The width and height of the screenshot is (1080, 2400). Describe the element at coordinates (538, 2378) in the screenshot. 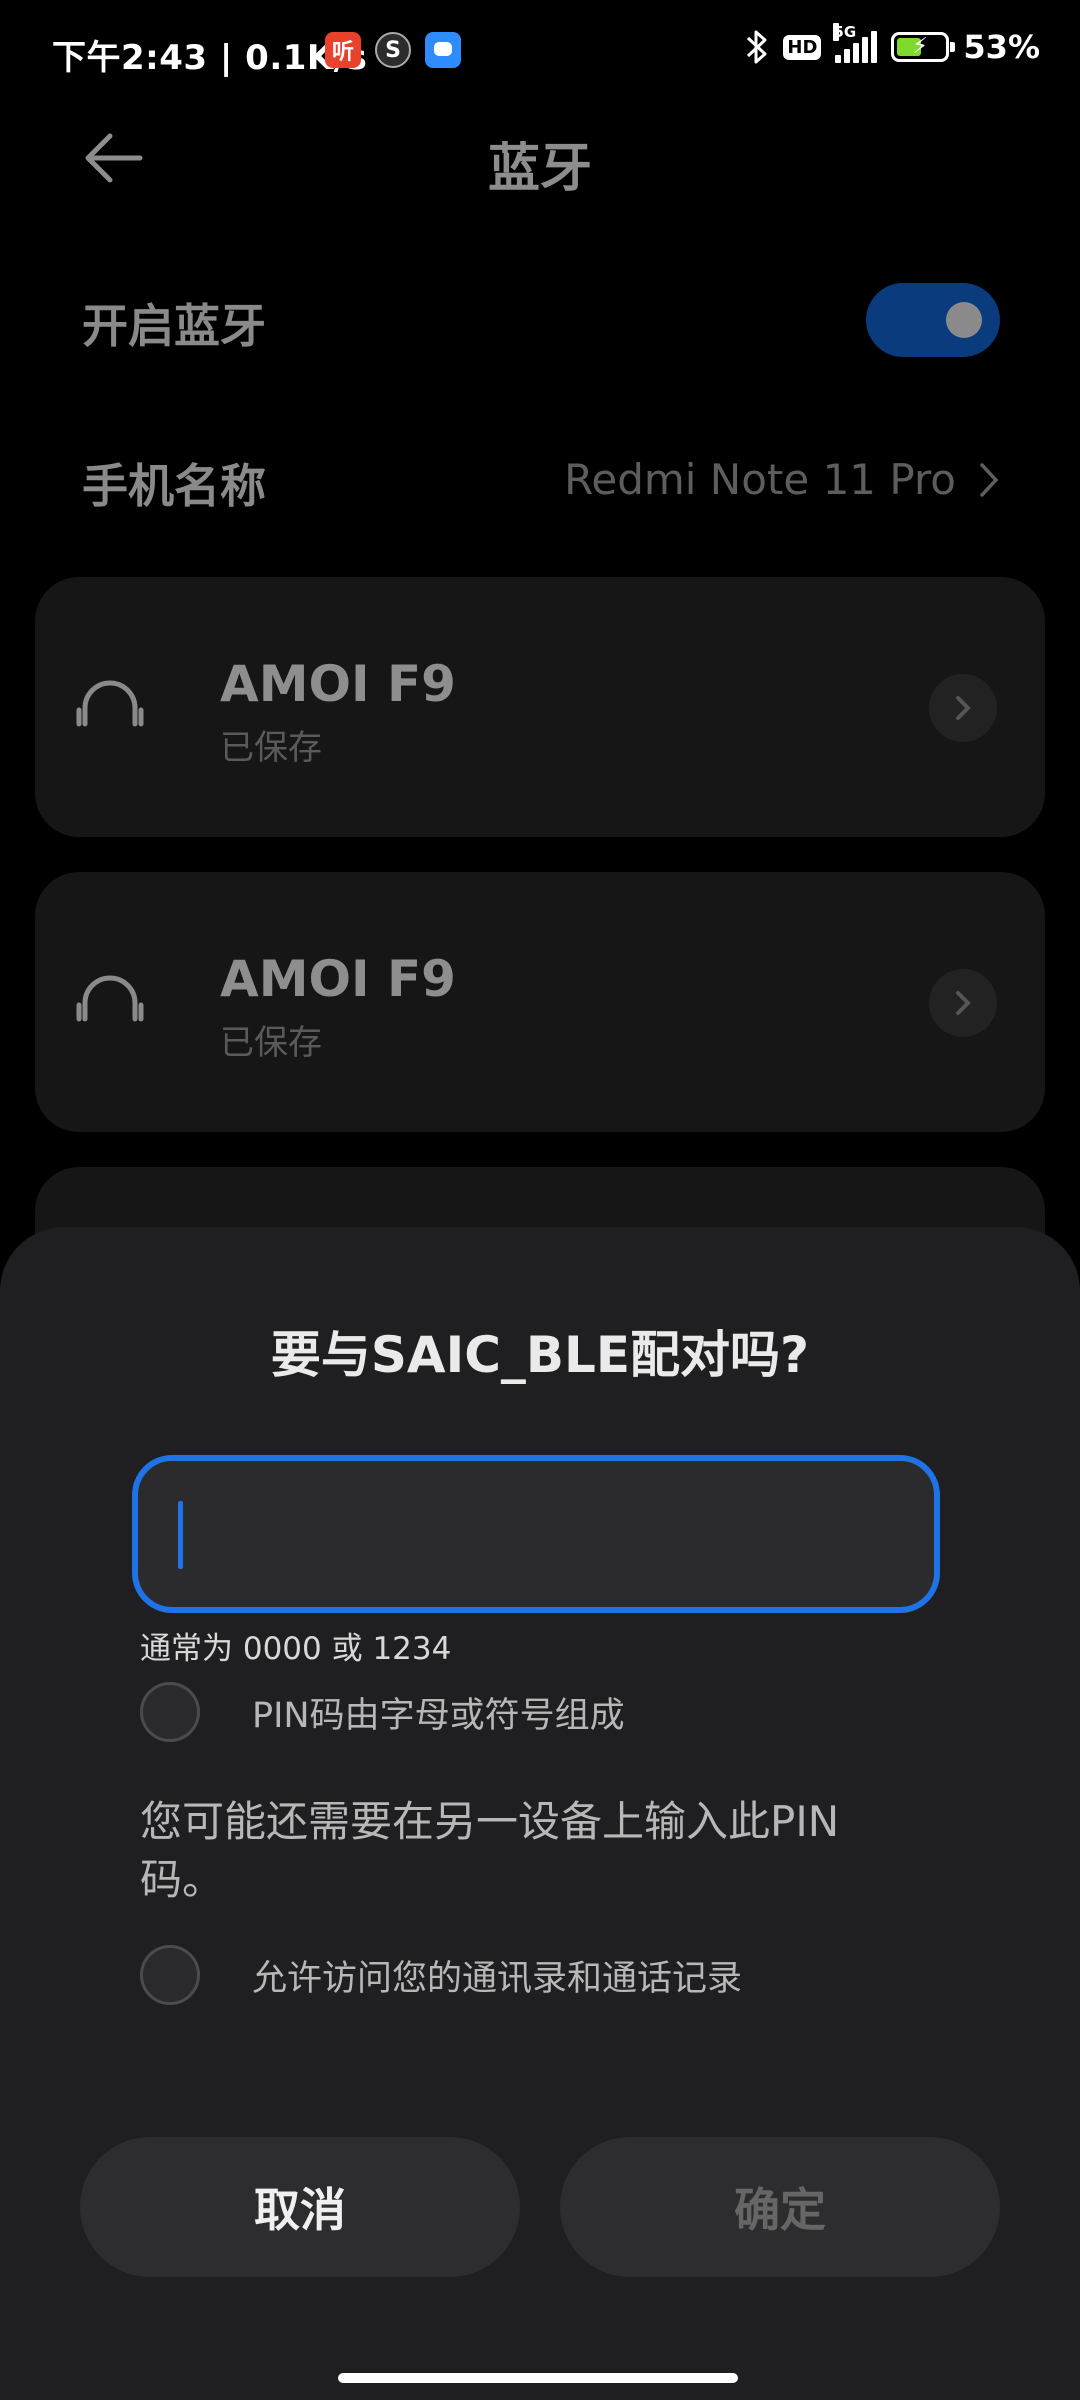

I see `home-indicator` at that location.